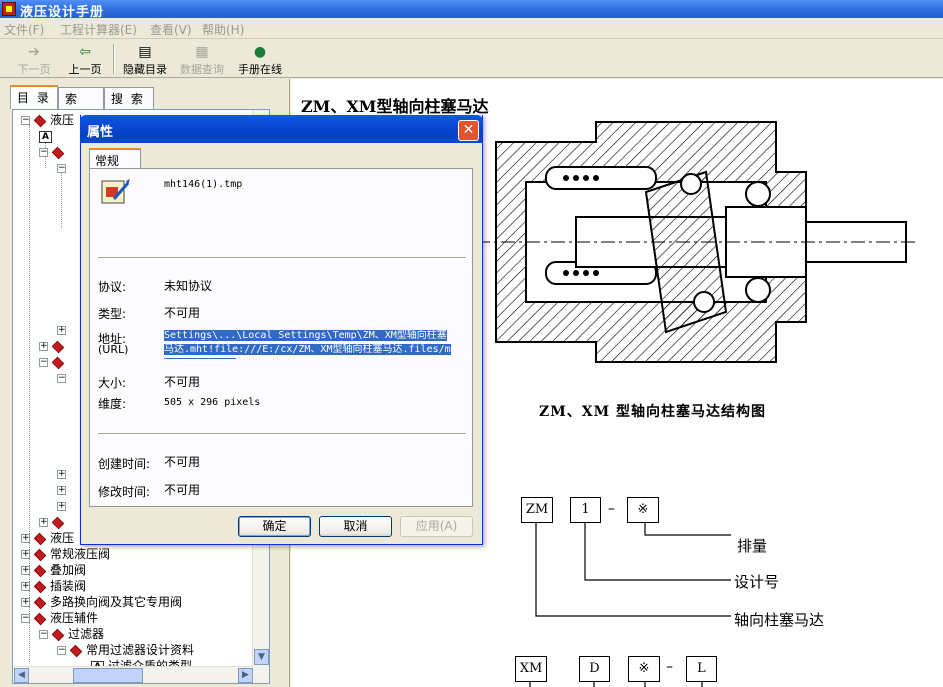 The width and height of the screenshot is (943, 687). What do you see at coordinates (112, 287) in the screenshot?
I see `protocol-label: 协议:` at bounding box center [112, 287].